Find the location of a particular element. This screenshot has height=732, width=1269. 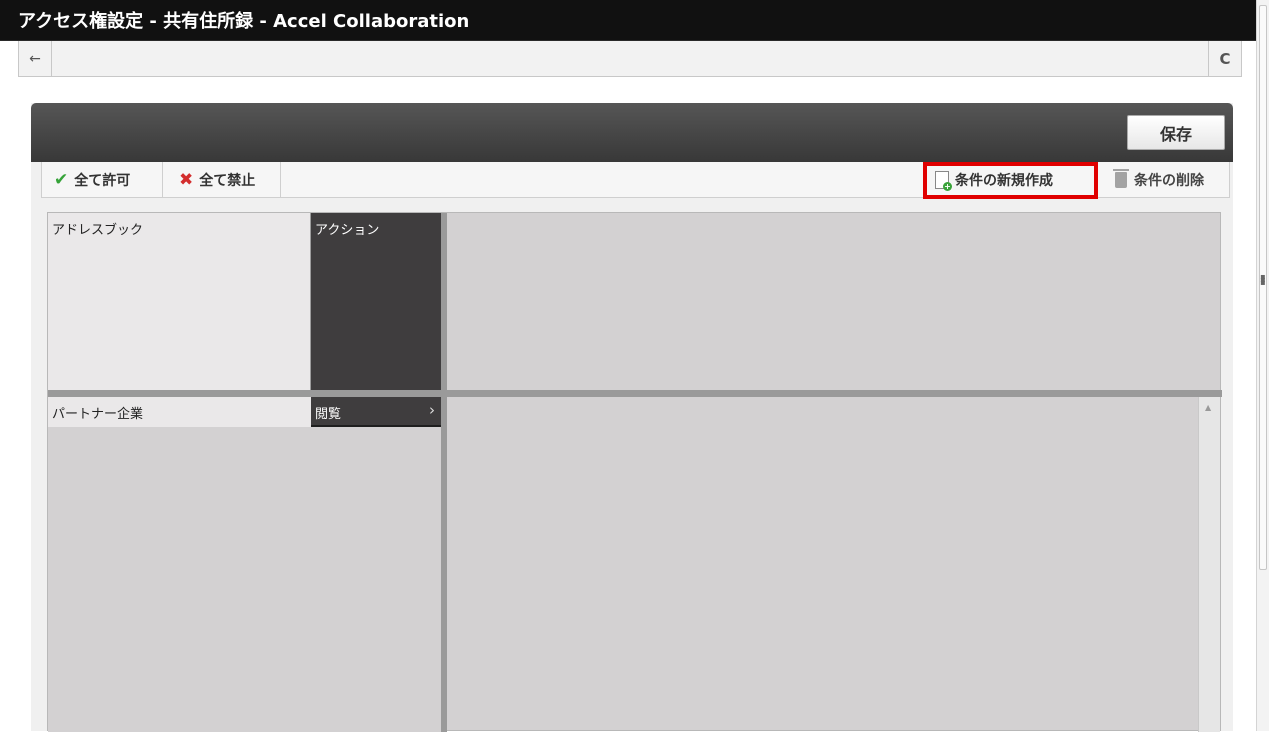

back-arrow-icon: ← is located at coordinates (35, 58).